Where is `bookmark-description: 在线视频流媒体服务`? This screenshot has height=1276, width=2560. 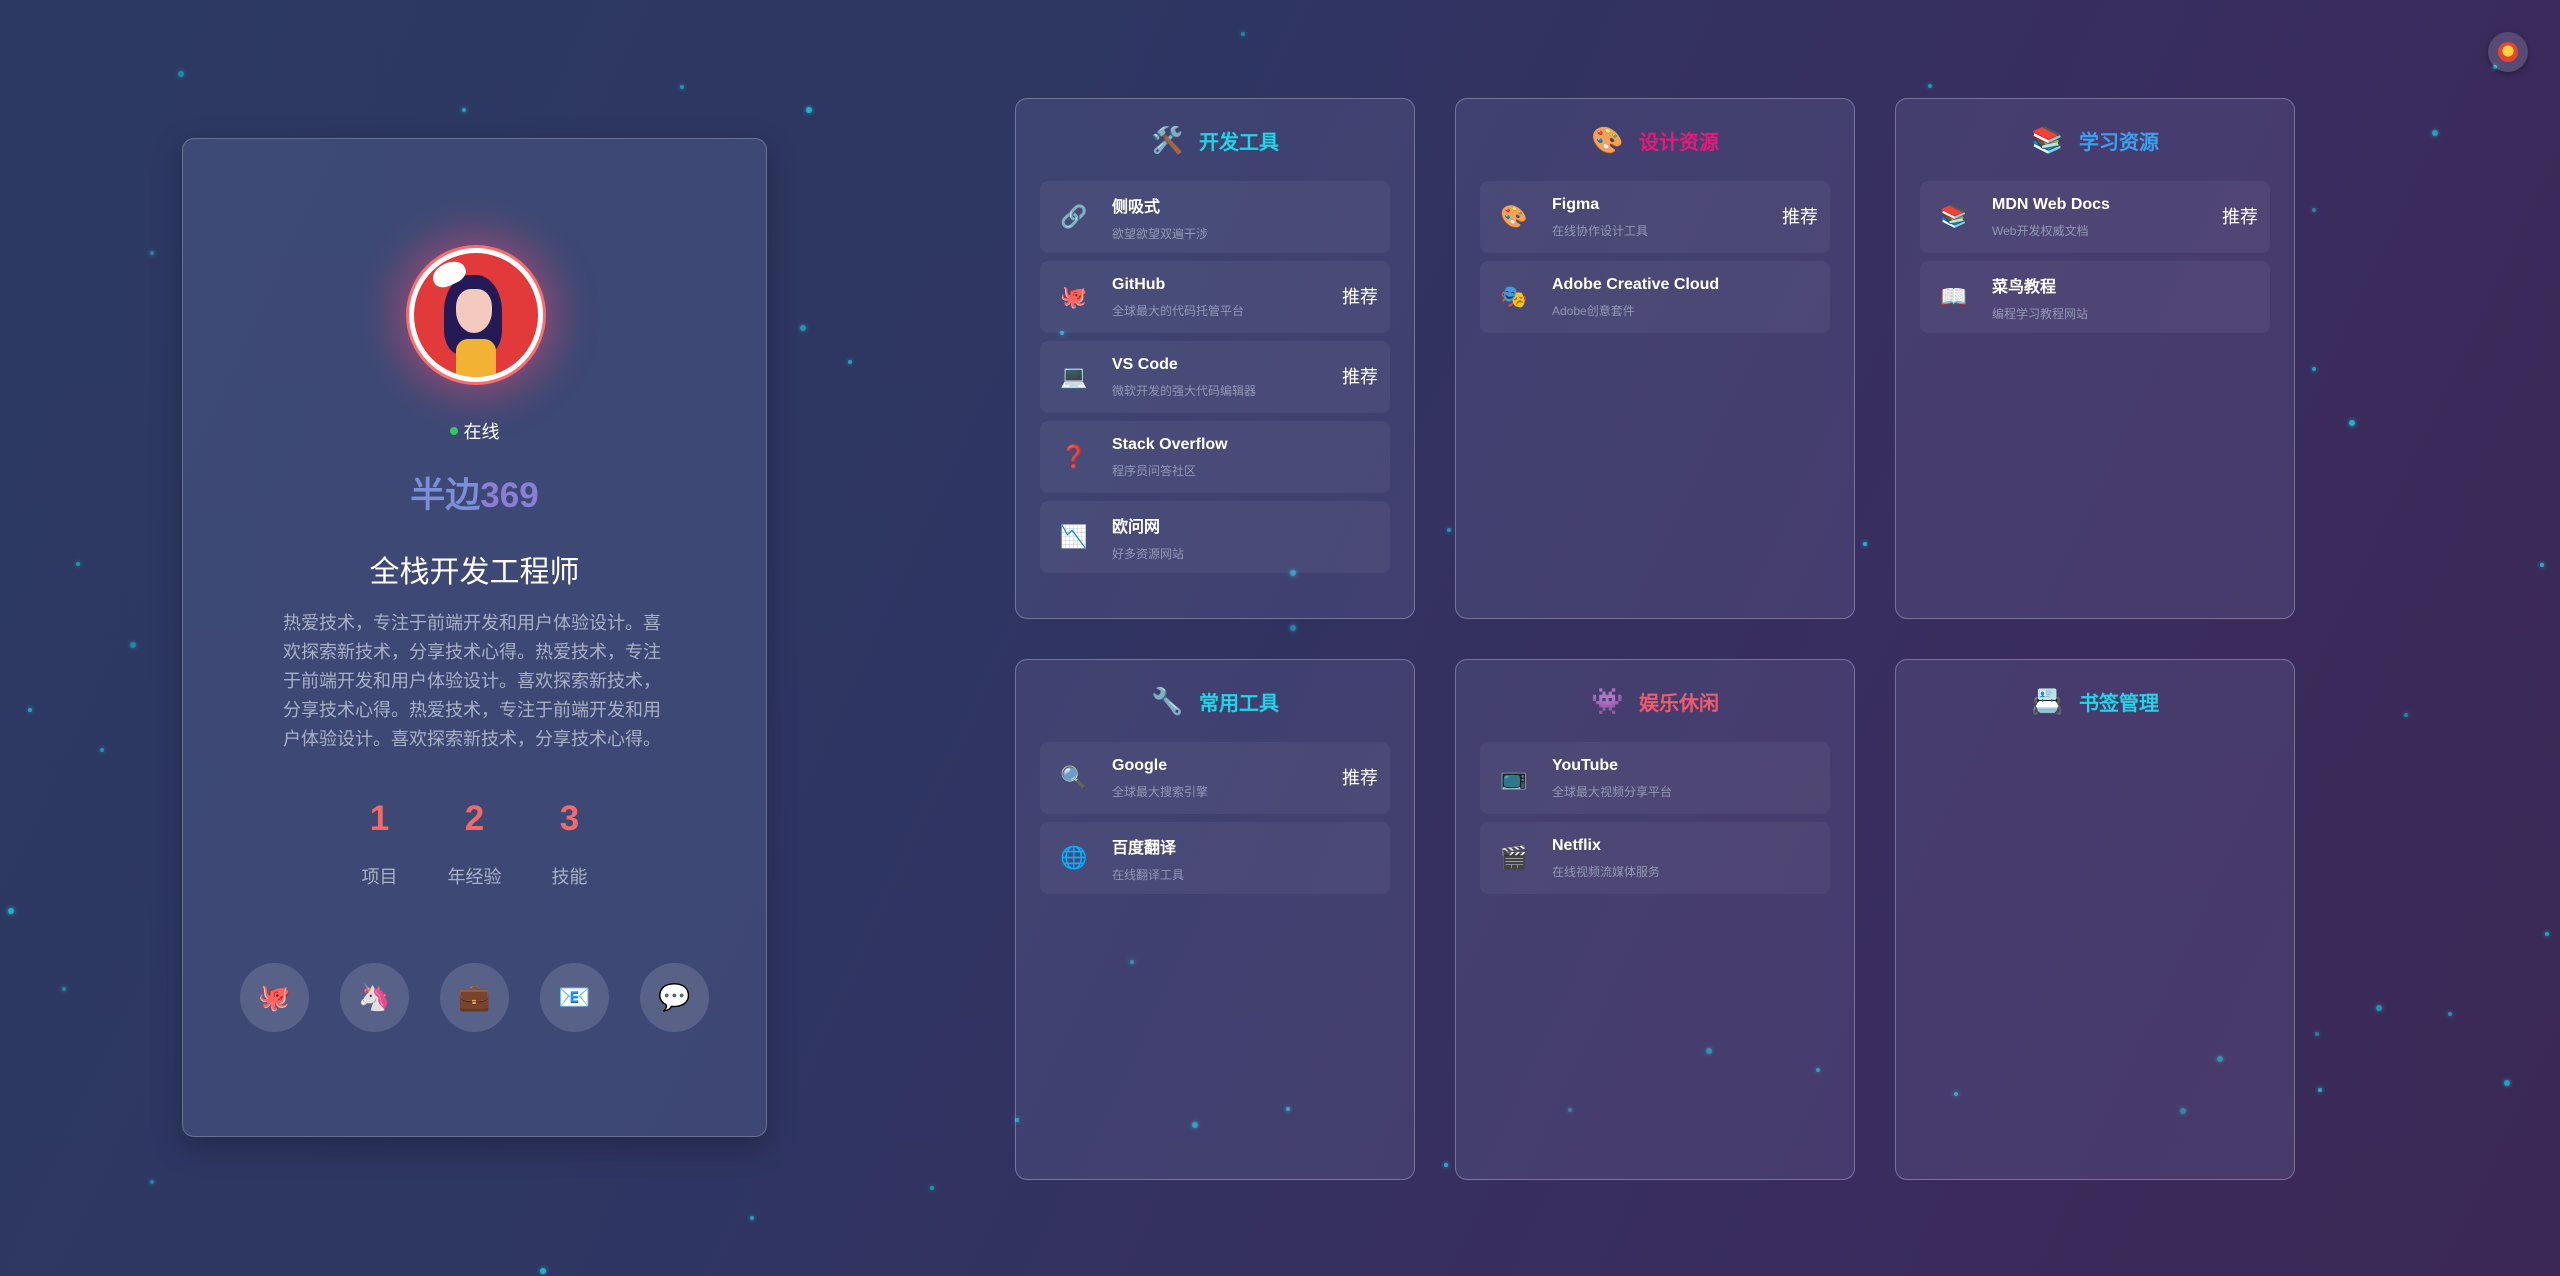 bookmark-description: 在线视频流媒体服务 is located at coordinates (1606, 871).